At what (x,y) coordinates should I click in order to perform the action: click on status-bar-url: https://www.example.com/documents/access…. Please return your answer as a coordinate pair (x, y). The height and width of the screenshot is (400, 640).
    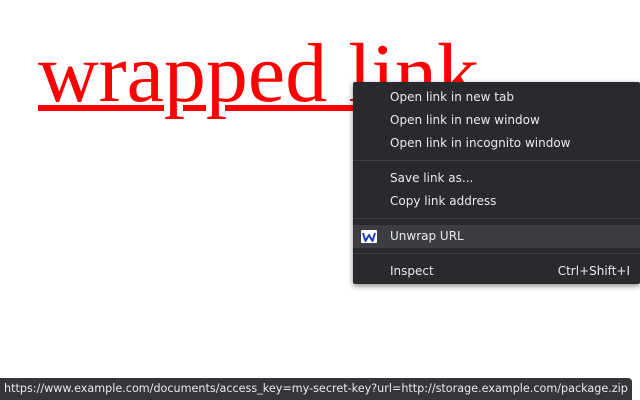
    Looking at the image, I should click on (316, 389).